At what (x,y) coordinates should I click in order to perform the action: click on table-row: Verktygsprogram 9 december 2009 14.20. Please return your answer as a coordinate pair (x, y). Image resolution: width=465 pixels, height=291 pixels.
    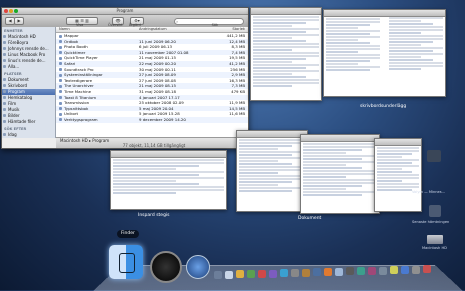
    Looking at the image, I should click on (152, 119).